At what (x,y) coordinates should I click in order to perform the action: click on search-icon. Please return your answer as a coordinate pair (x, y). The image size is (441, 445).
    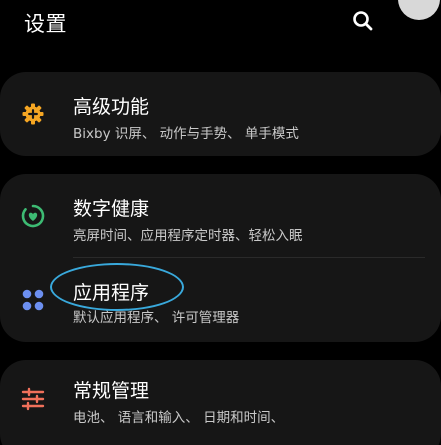
    Looking at the image, I should click on (363, 21).